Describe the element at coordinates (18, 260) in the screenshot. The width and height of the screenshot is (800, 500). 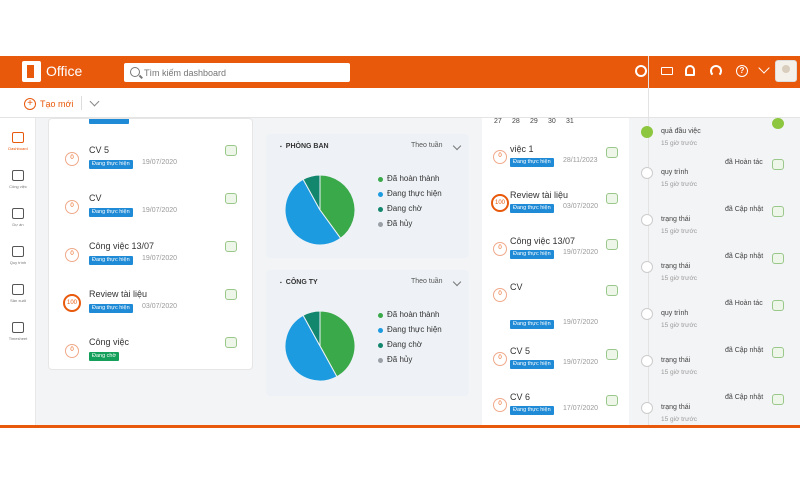
I see `sidebar-item-quy-trình: Quy trình` at that location.